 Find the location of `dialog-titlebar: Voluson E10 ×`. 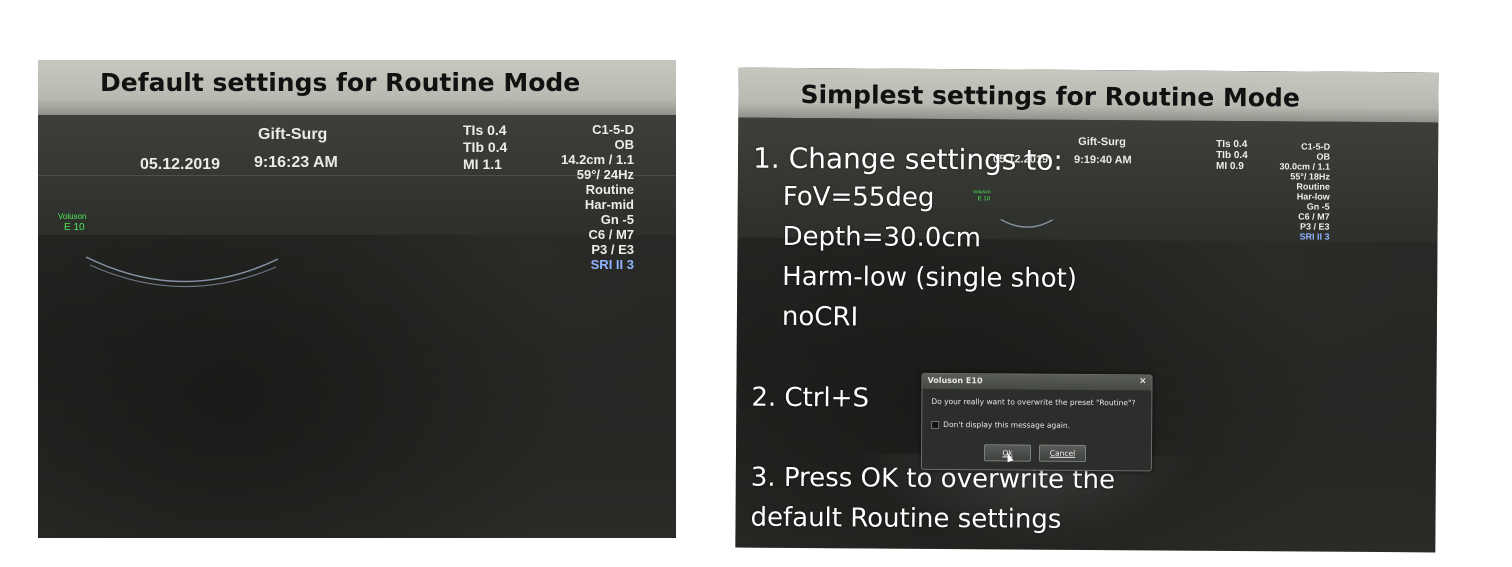

dialog-titlebar: Voluson E10 × is located at coordinates (1037, 382).